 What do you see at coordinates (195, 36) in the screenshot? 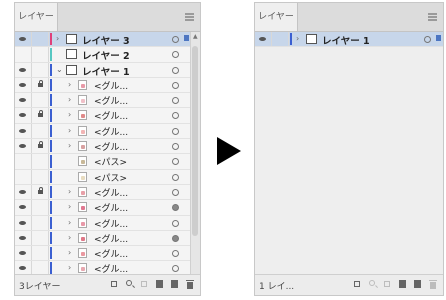
I see `scroll-up-icon: ▲` at bounding box center [195, 36].